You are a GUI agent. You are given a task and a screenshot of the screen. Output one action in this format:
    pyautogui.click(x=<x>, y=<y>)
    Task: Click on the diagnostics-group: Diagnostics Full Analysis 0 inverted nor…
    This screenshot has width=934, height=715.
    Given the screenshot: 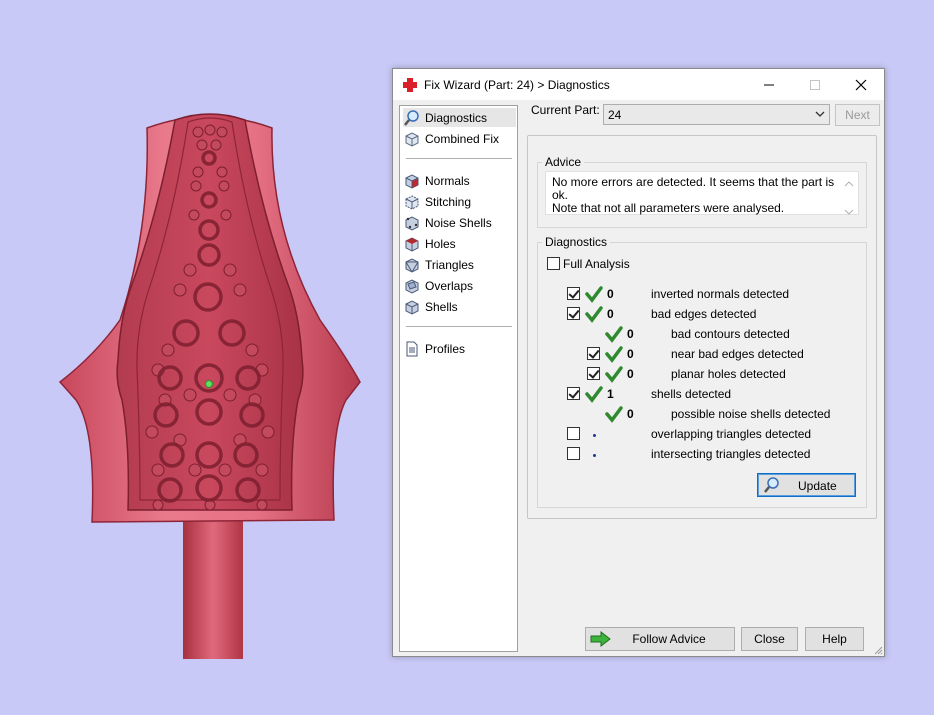 What is the action you would take?
    pyautogui.click(x=702, y=371)
    